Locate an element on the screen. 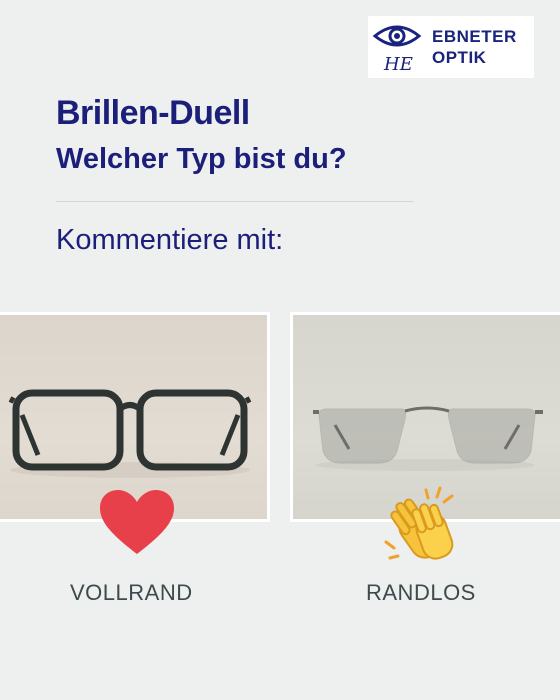 The height and width of the screenshot is (700, 560). logo-wordmark: EBNETER OPTIK is located at coordinates (474, 47).